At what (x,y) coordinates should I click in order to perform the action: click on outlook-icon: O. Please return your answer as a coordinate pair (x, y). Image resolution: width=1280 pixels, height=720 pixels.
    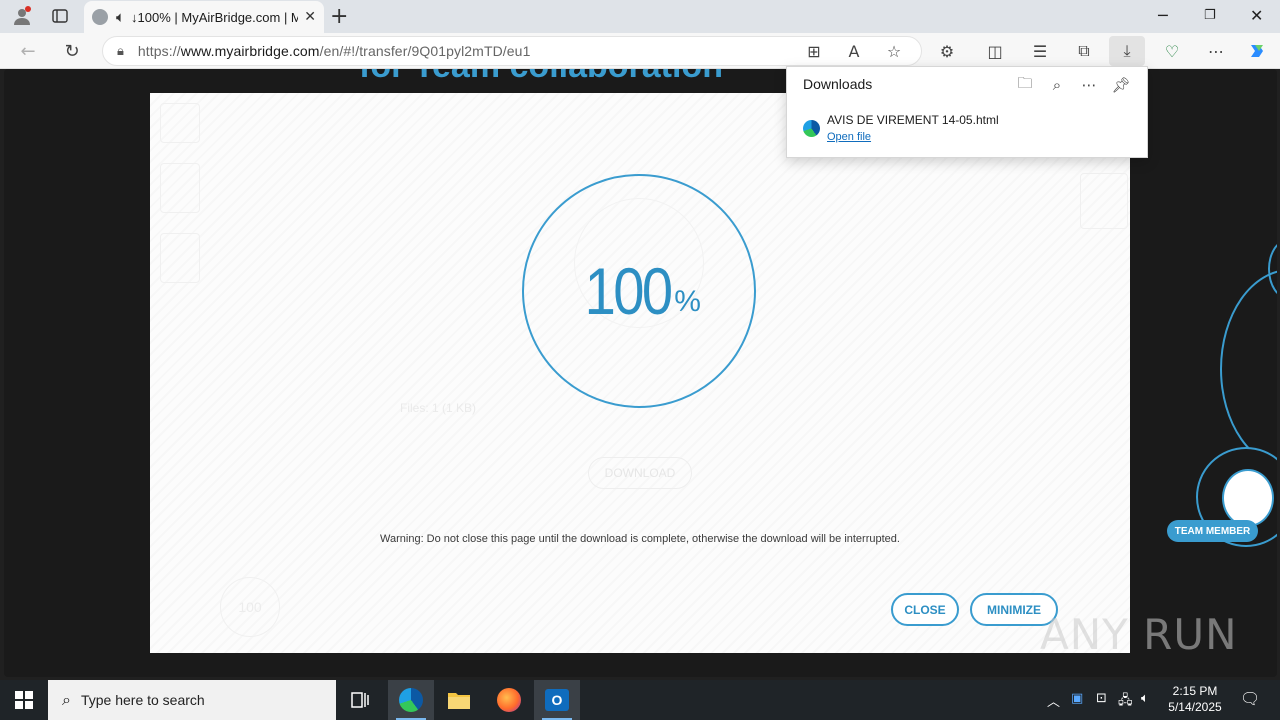
    Looking at the image, I should click on (557, 700).